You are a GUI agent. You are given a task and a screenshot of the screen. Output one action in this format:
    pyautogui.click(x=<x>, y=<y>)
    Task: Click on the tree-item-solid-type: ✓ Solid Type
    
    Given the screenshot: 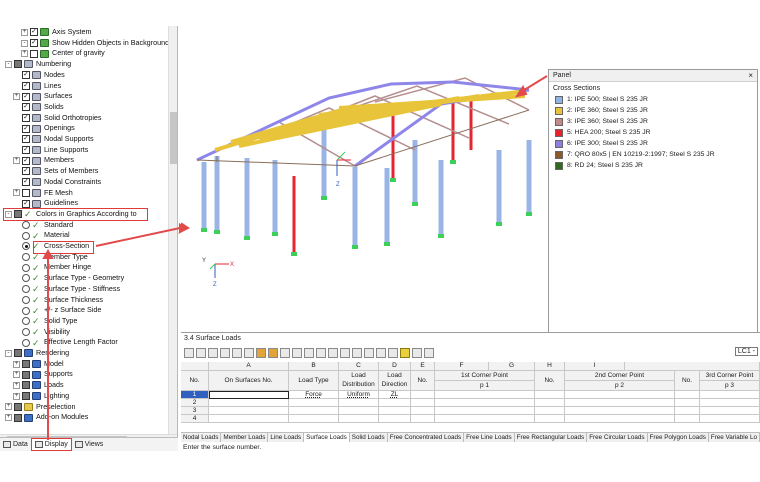 What is the action you would take?
    pyautogui.click(x=45, y=321)
    